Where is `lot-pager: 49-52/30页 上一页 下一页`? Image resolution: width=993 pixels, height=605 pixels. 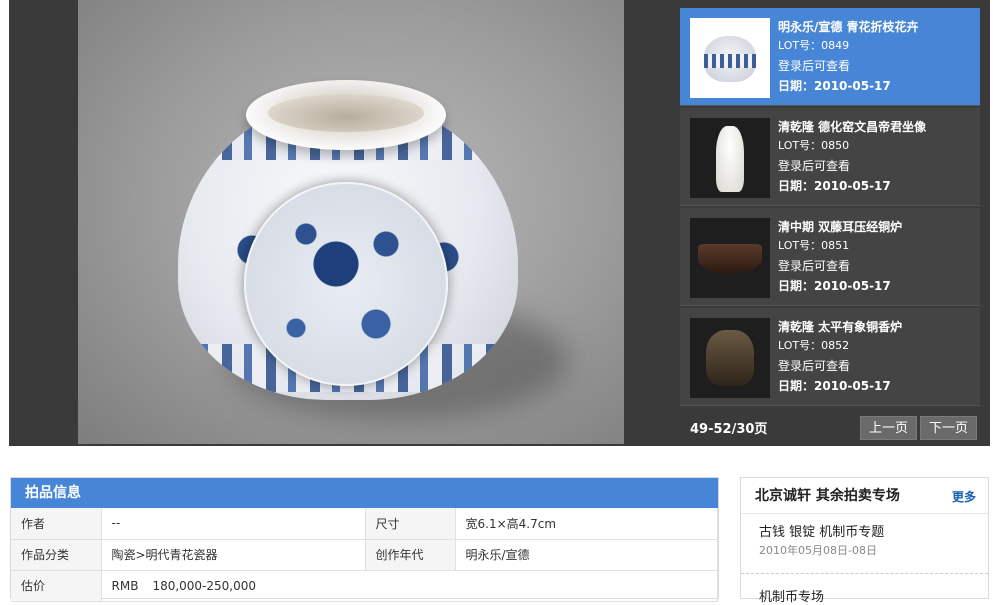 lot-pager: 49-52/30页 上一页 下一页 is located at coordinates (830, 426).